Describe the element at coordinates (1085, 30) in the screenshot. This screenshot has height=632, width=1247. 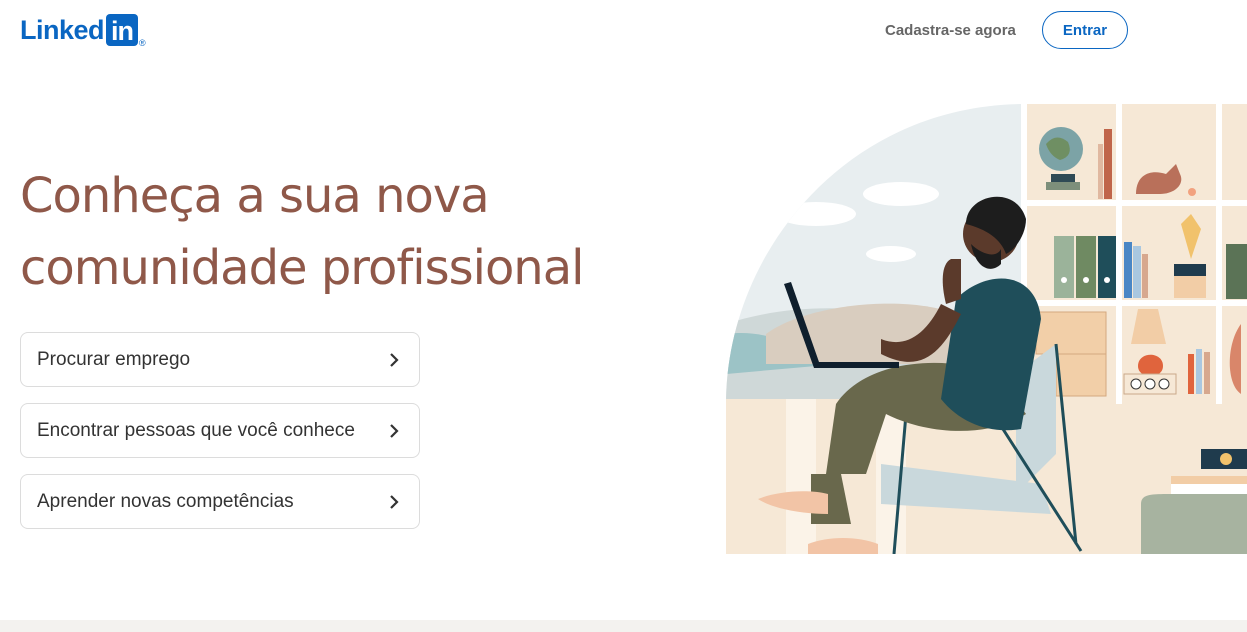
I see `signin-button: Entrar` at that location.